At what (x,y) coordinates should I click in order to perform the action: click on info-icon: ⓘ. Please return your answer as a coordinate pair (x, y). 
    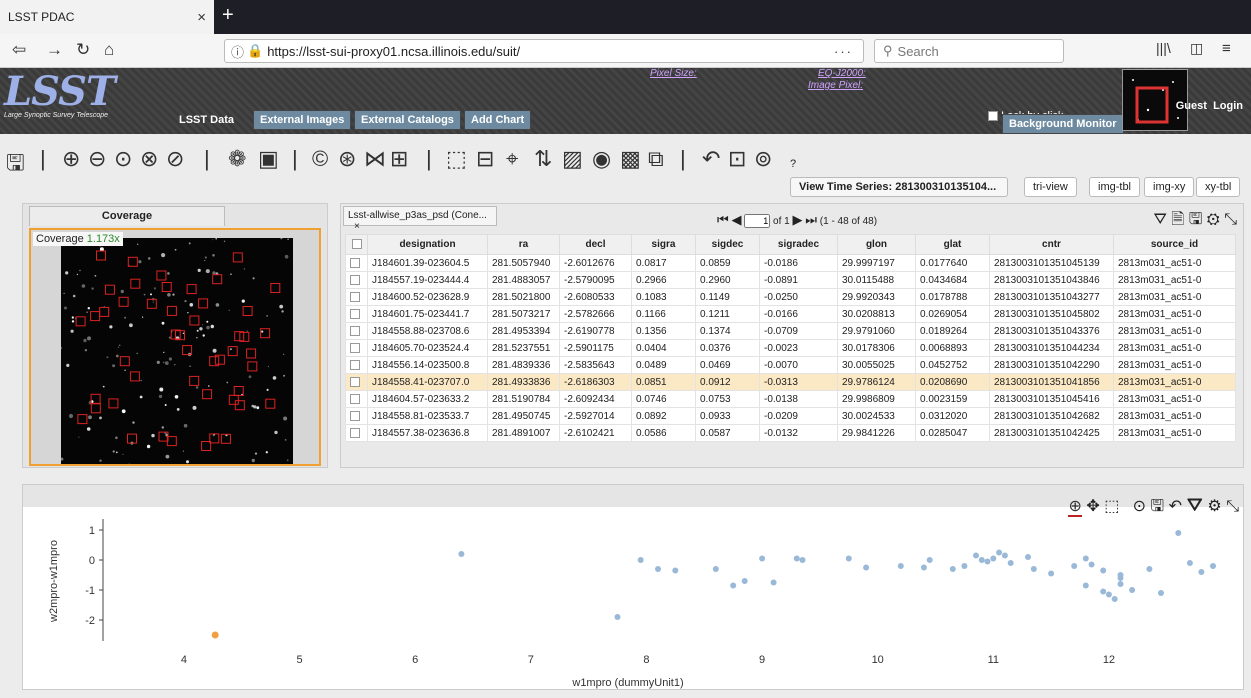
    Looking at the image, I should click on (237, 51).